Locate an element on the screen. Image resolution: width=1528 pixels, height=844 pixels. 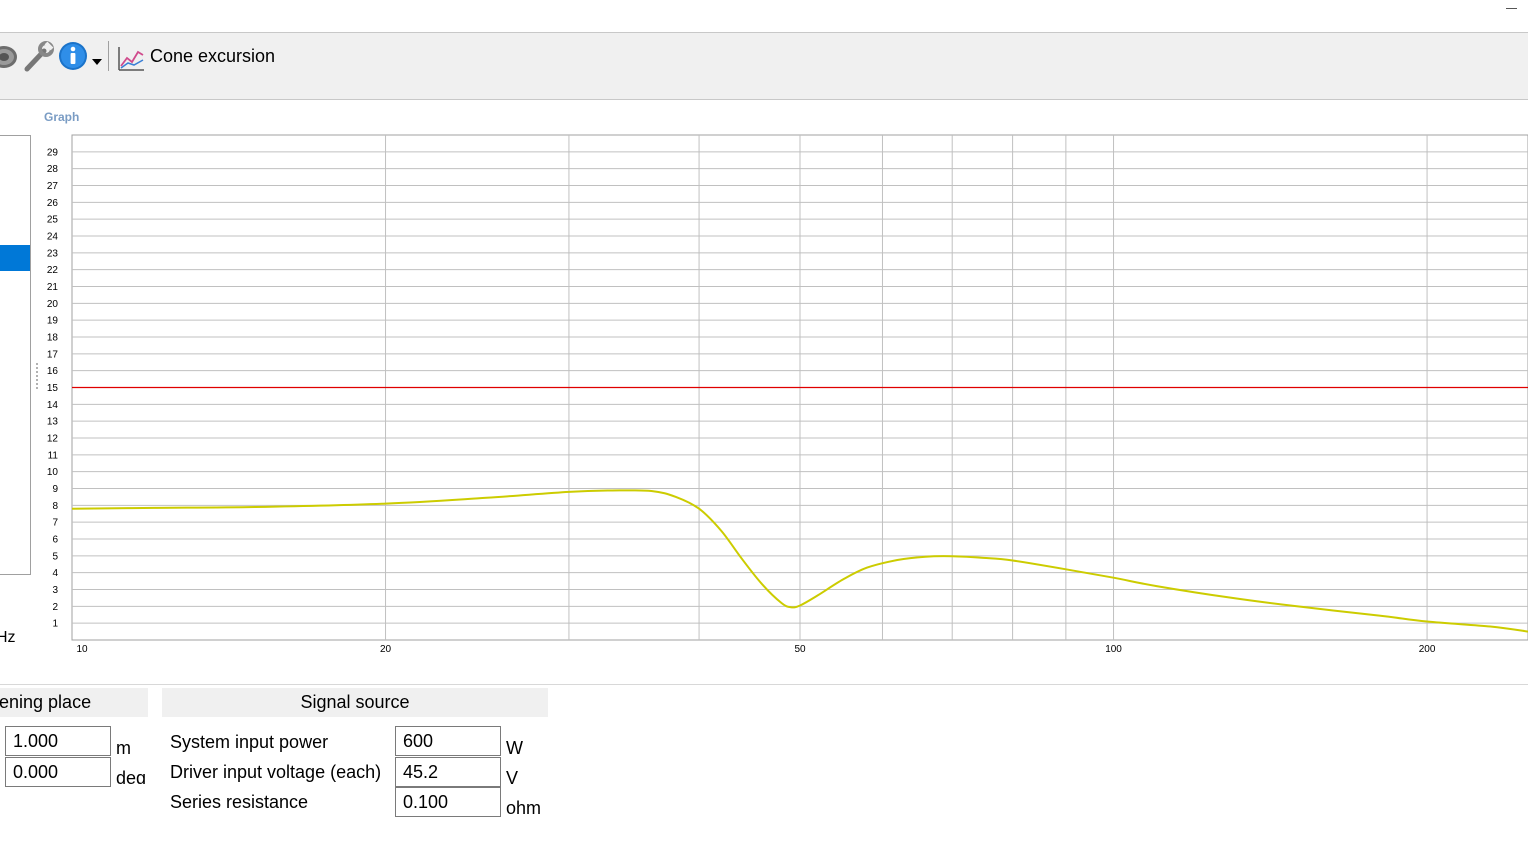
y-tick-label: 26 is located at coordinates (53, 203).